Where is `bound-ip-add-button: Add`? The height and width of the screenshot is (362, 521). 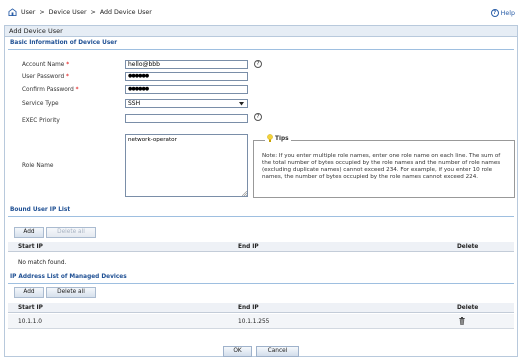
bound-ip-add-button: Add is located at coordinates (29, 232).